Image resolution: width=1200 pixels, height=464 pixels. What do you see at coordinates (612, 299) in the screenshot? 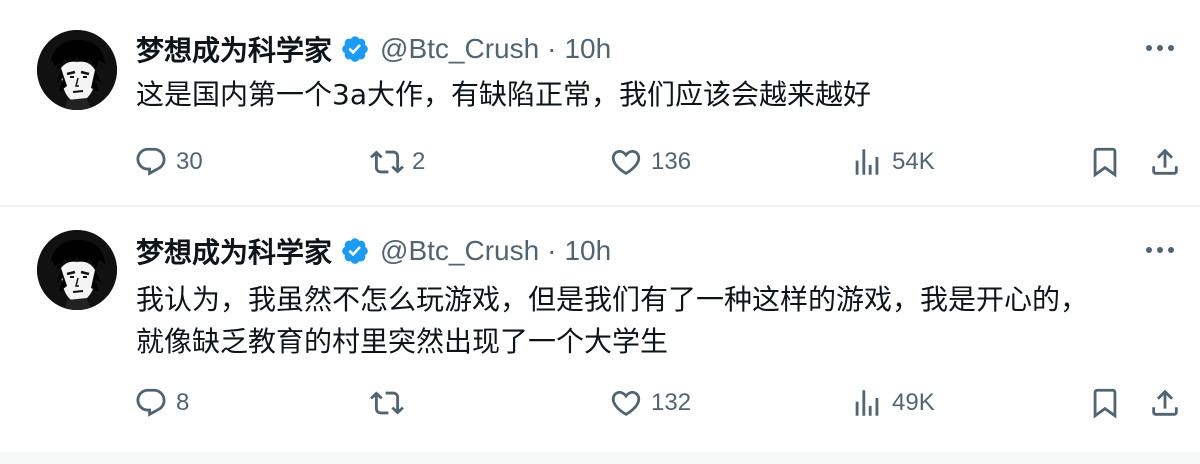
I see `tweet-text-line: 我认为，我虽然不怎么玩游戏，但是我们有了一种这样的游戏，我是开心的，` at bounding box center [612, 299].